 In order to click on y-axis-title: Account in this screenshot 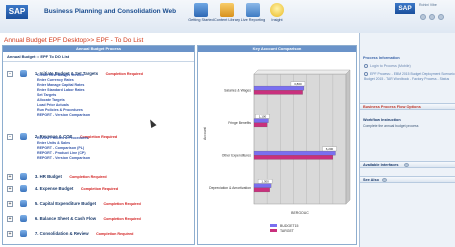, I will do `click(205, 133)`.